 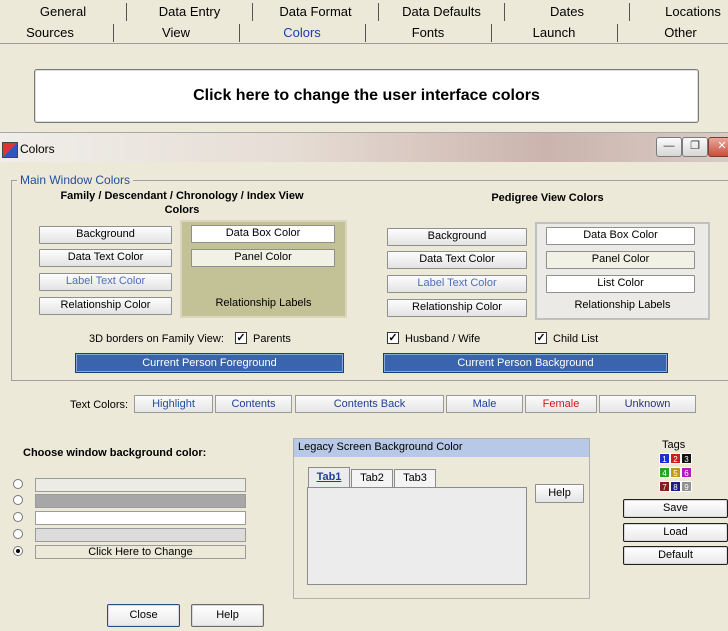 What do you see at coordinates (393, 338) in the screenshot?
I see `husband-wife-checkbox: ✓` at bounding box center [393, 338].